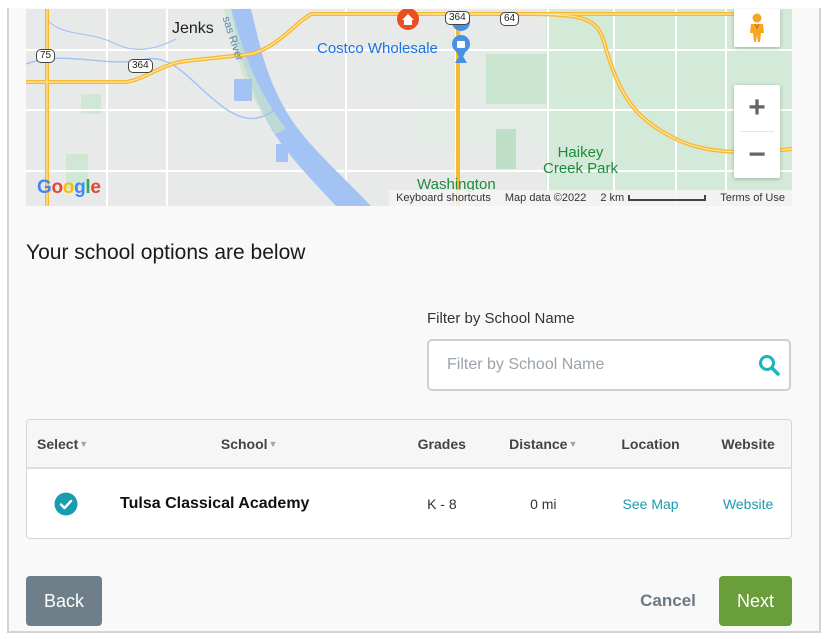 The width and height of the screenshot is (828, 639). I want to click on column-header-label: School, so click(244, 443).